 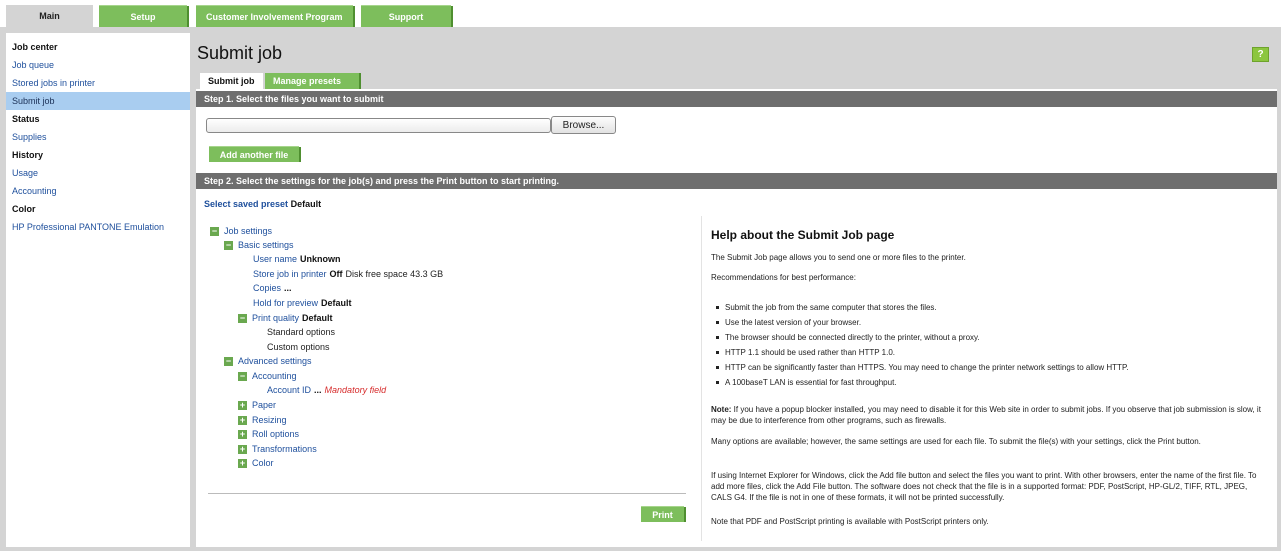 I want to click on help-title: Help about the Submit Job page, so click(x=803, y=235).